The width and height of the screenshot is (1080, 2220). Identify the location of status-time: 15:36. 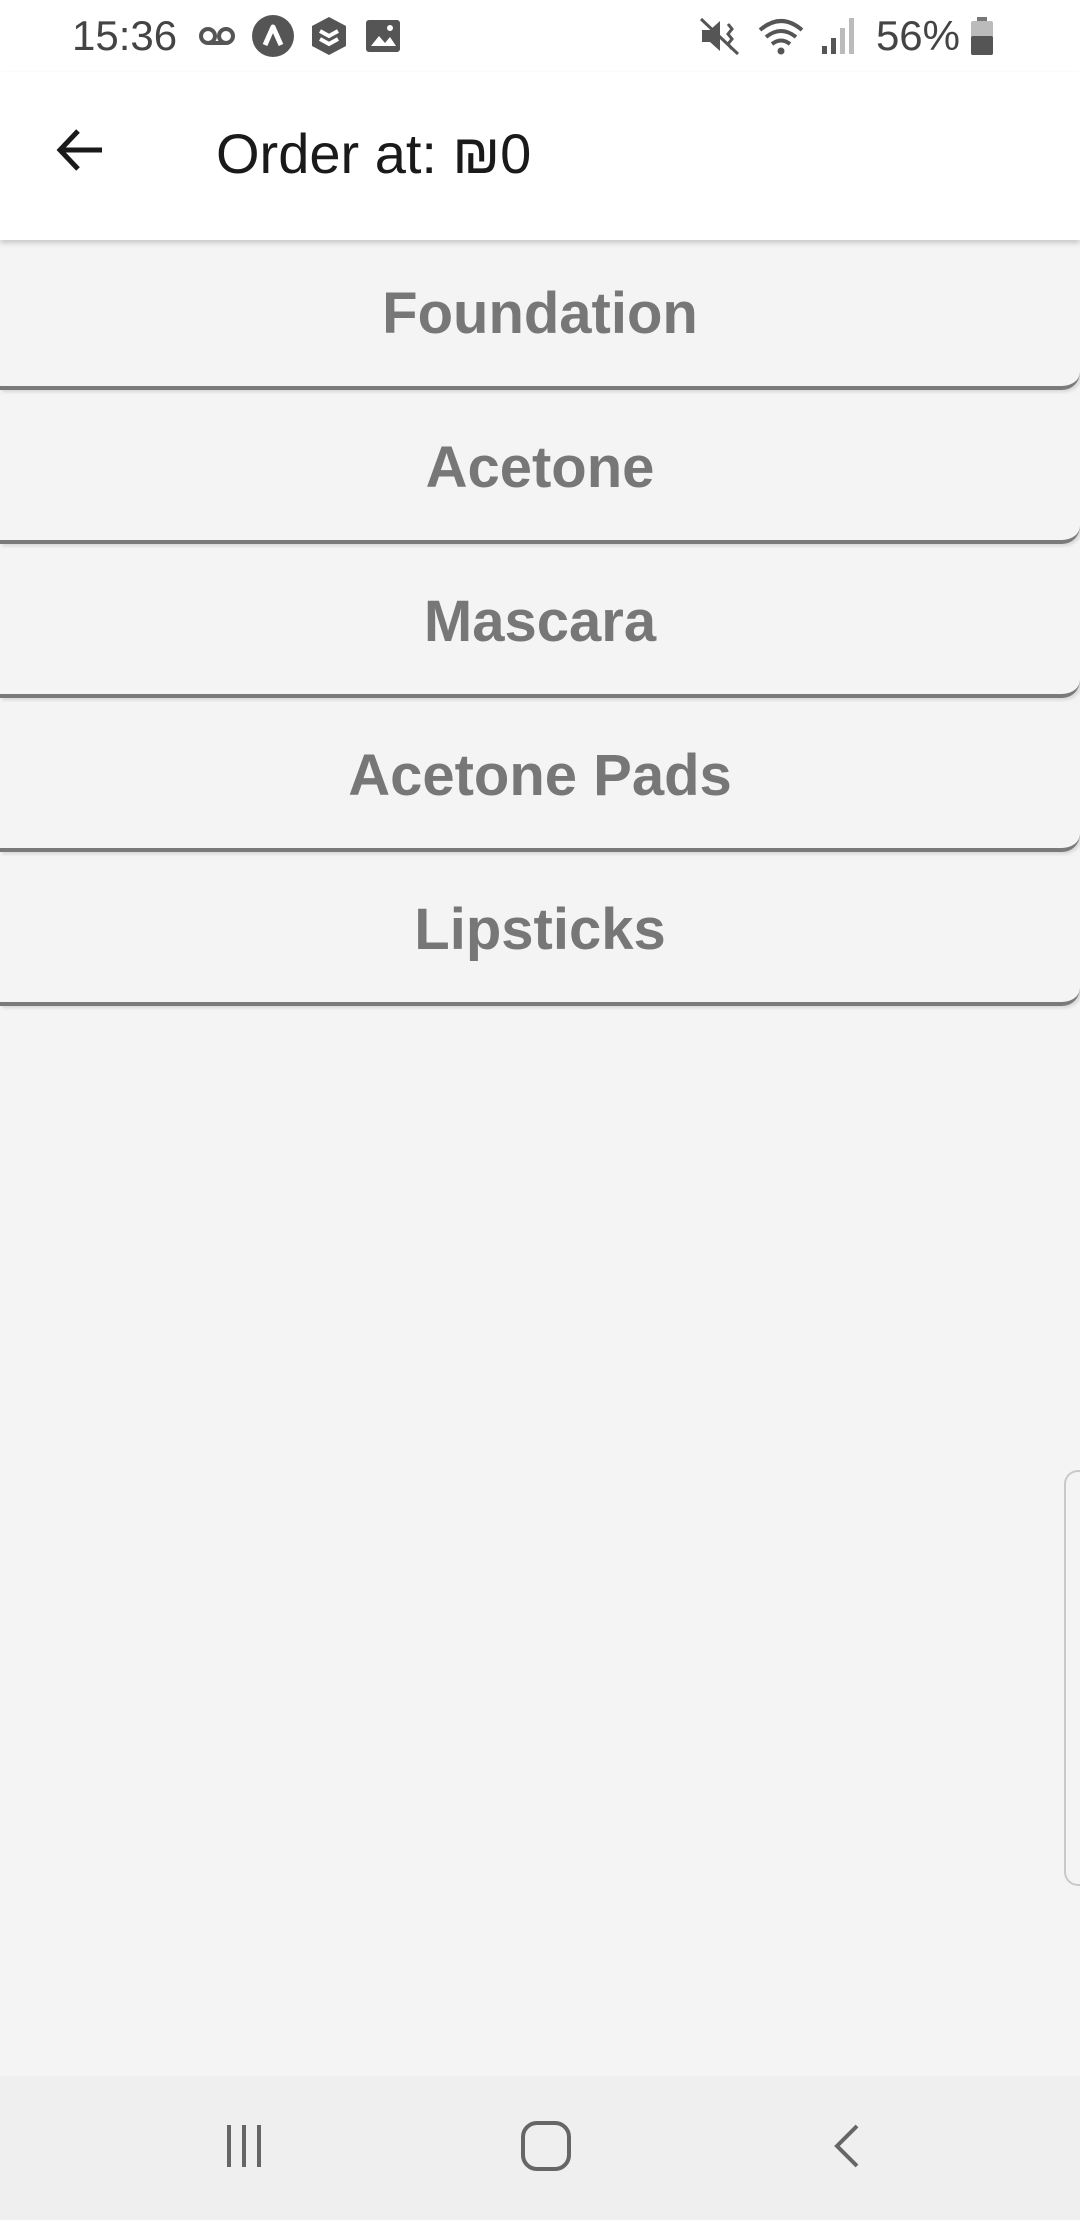
(125, 35).